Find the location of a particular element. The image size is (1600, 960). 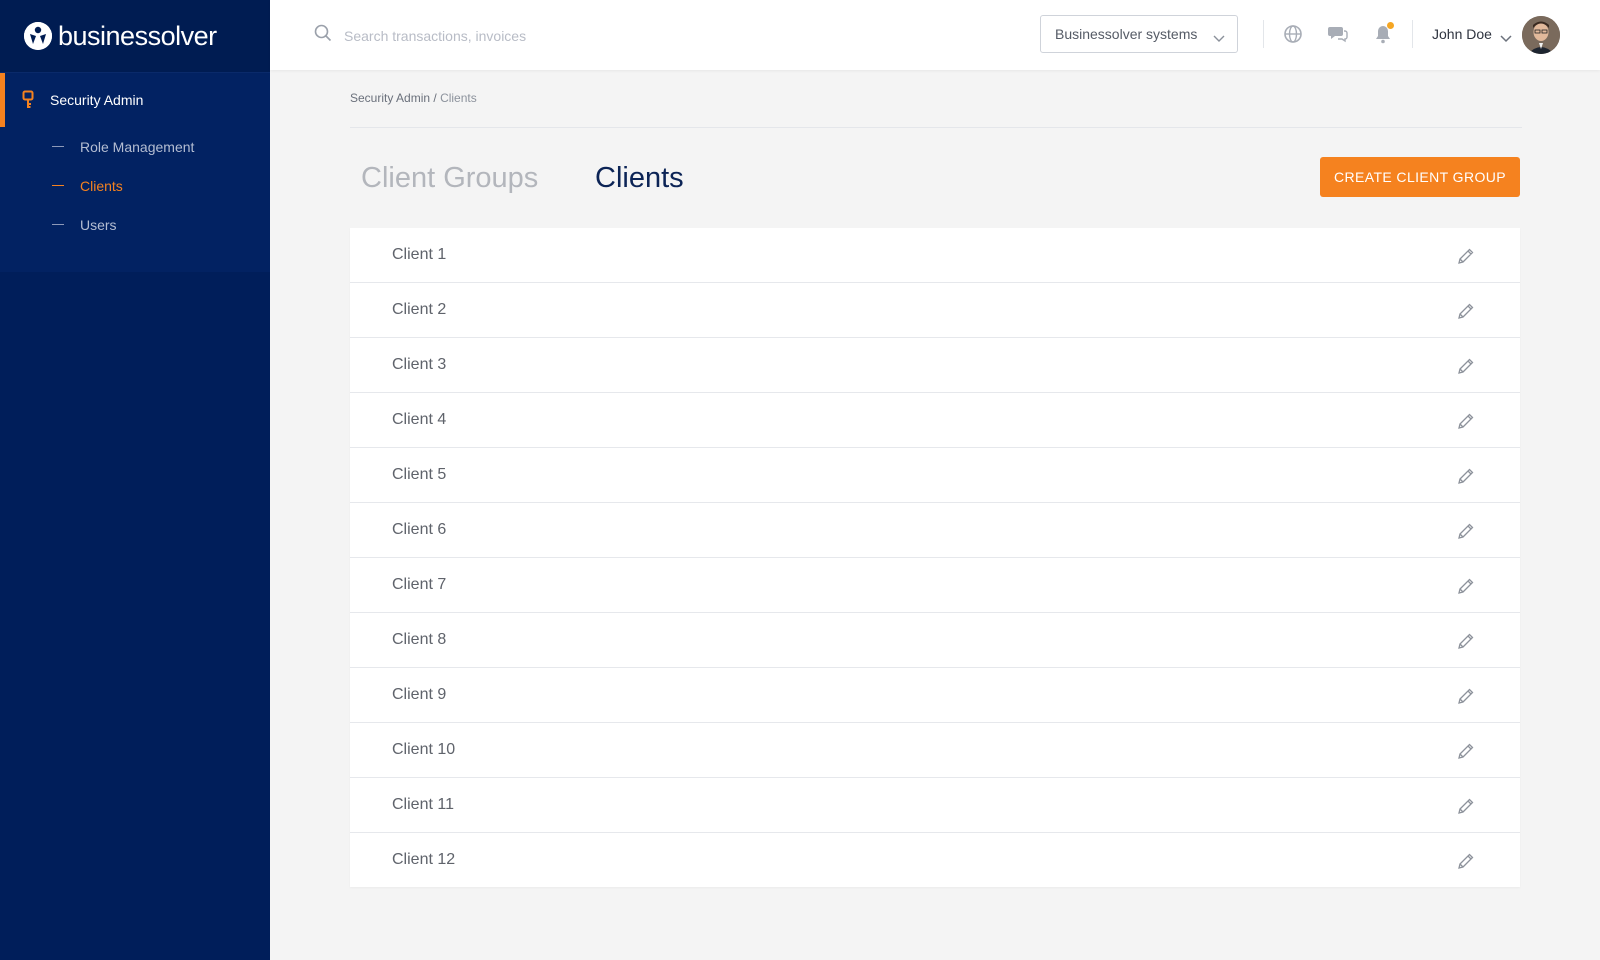

system-select-value: Businessolver systems is located at coordinates (1126, 34).